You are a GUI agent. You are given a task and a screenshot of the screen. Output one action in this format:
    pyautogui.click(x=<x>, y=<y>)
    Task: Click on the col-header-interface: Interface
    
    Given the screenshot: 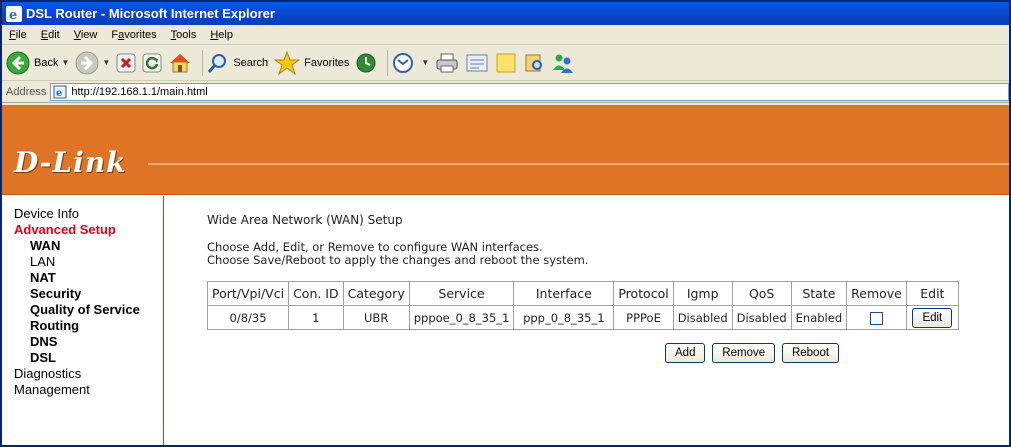 What is the action you would take?
    pyautogui.click(x=564, y=293)
    